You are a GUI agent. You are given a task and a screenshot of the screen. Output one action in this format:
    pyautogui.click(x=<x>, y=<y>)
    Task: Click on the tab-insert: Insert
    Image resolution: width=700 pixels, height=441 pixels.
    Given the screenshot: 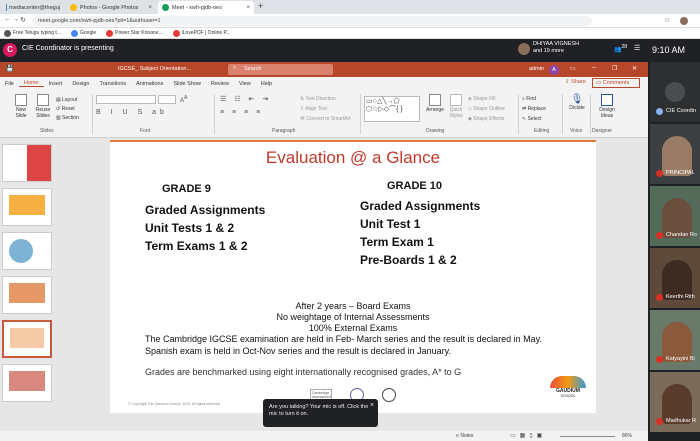 What is the action you would take?
    pyautogui.click(x=56, y=84)
    